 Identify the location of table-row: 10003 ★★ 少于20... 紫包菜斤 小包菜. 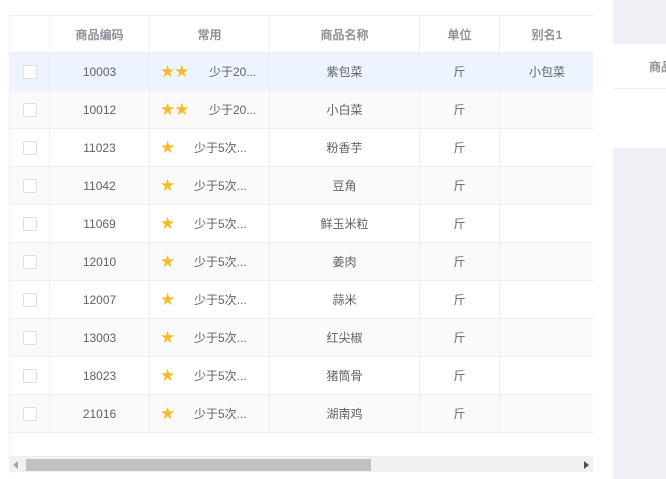
(301, 72).